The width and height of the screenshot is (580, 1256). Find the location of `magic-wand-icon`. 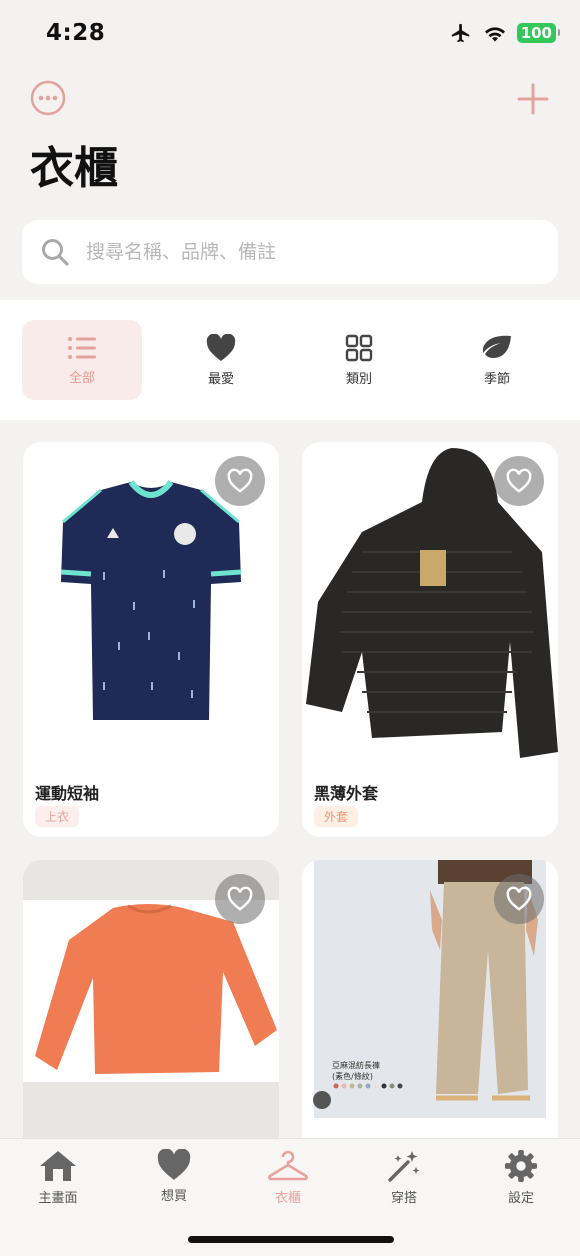

magic-wand-icon is located at coordinates (404, 1166).